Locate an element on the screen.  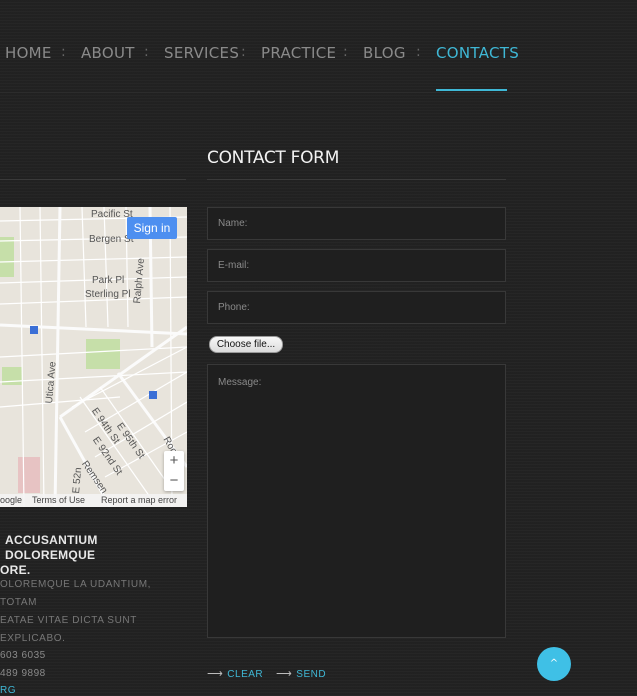
email-field is located at coordinates (356, 265).